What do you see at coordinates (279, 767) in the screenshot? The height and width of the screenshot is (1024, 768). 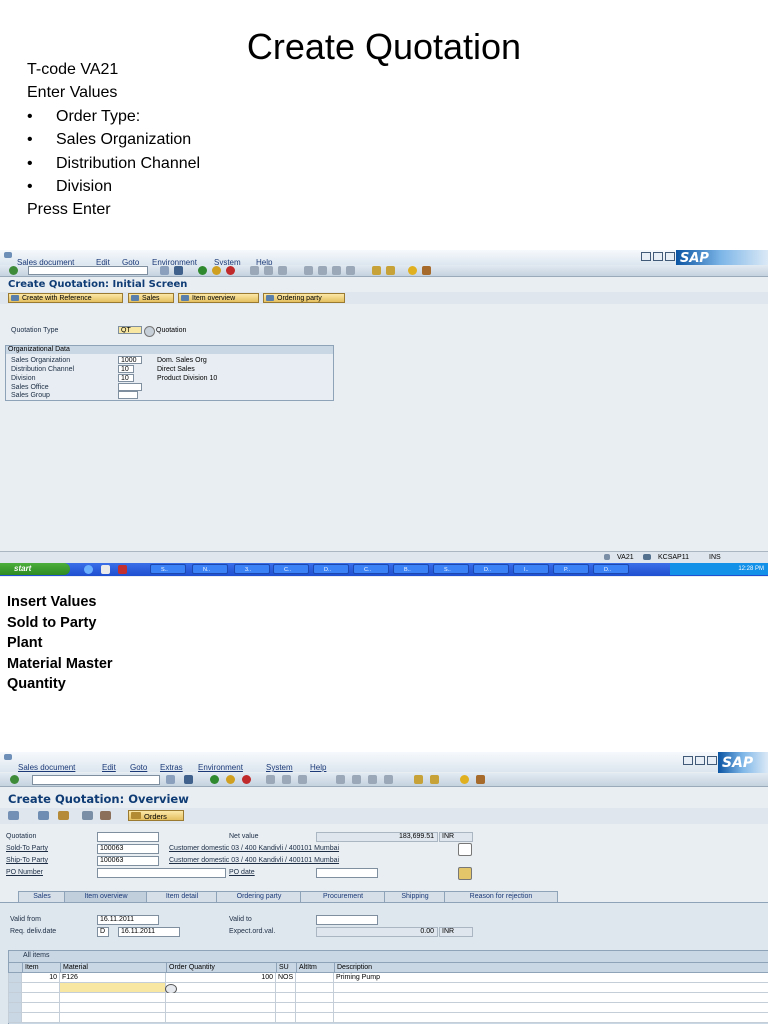 I see `menu-system: System` at bounding box center [279, 767].